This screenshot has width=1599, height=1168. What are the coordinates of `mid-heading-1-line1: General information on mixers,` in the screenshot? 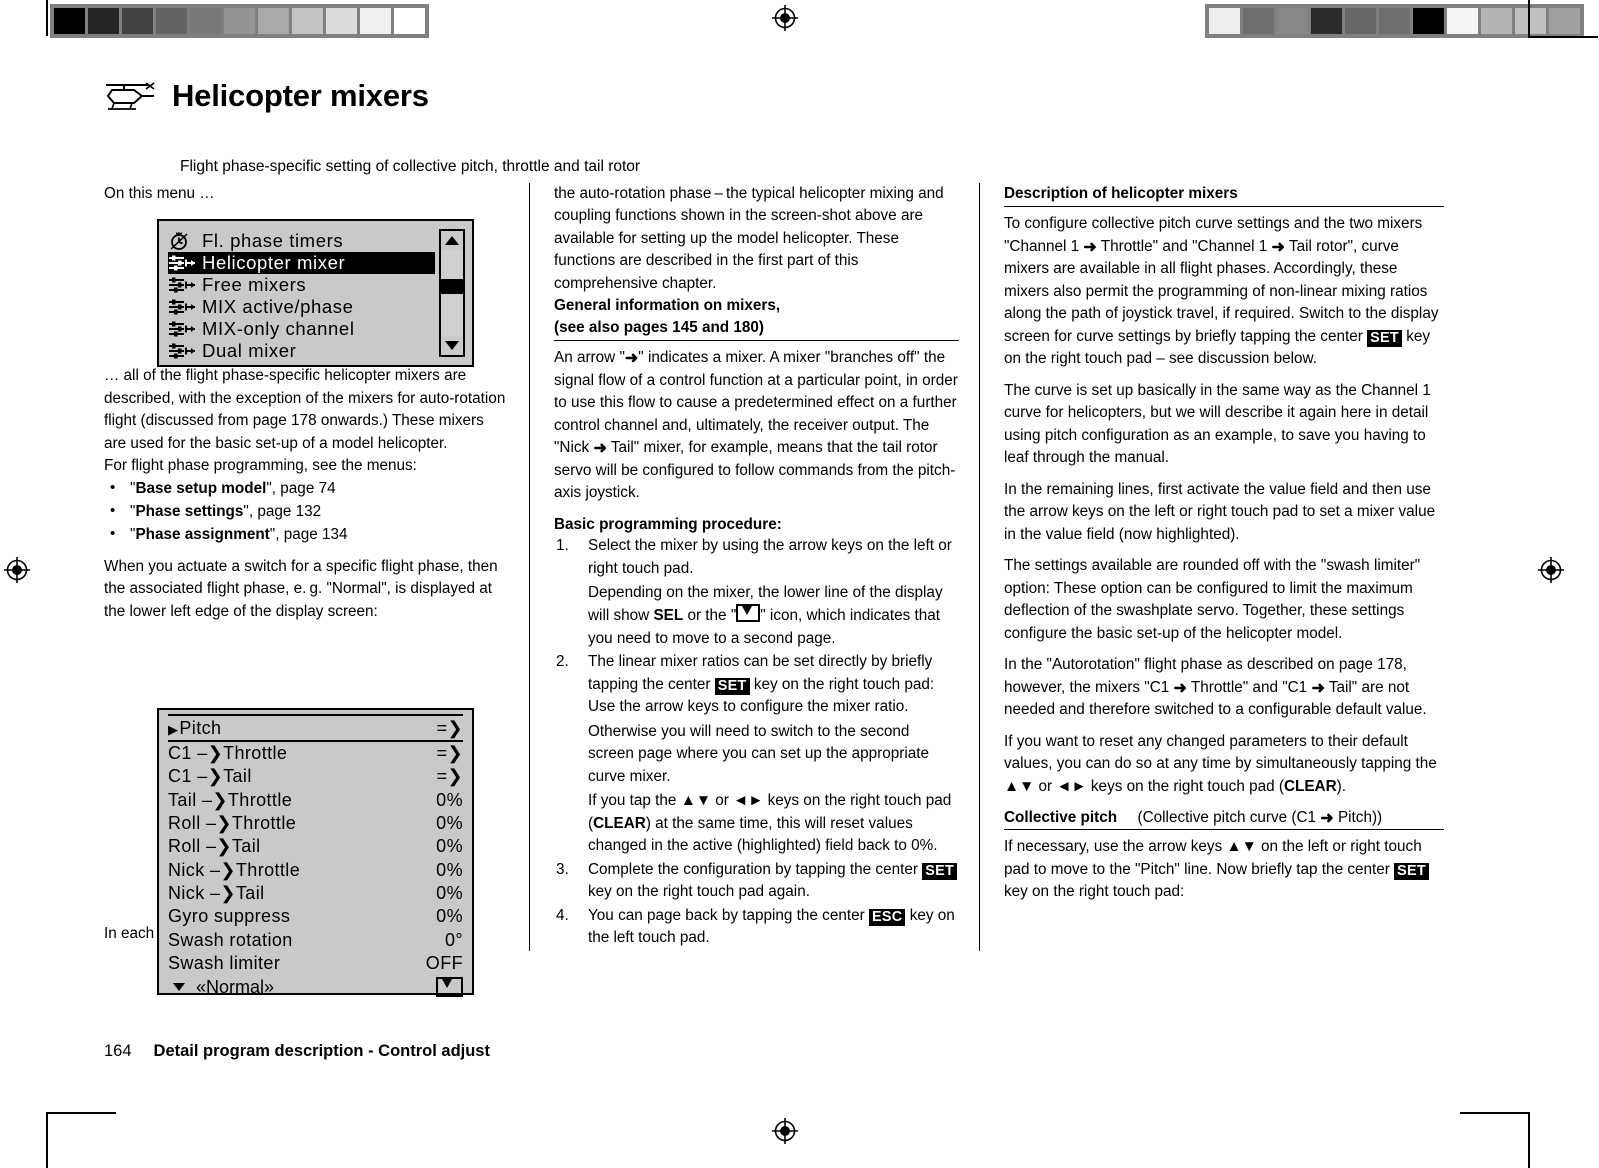 It's located at (667, 306).